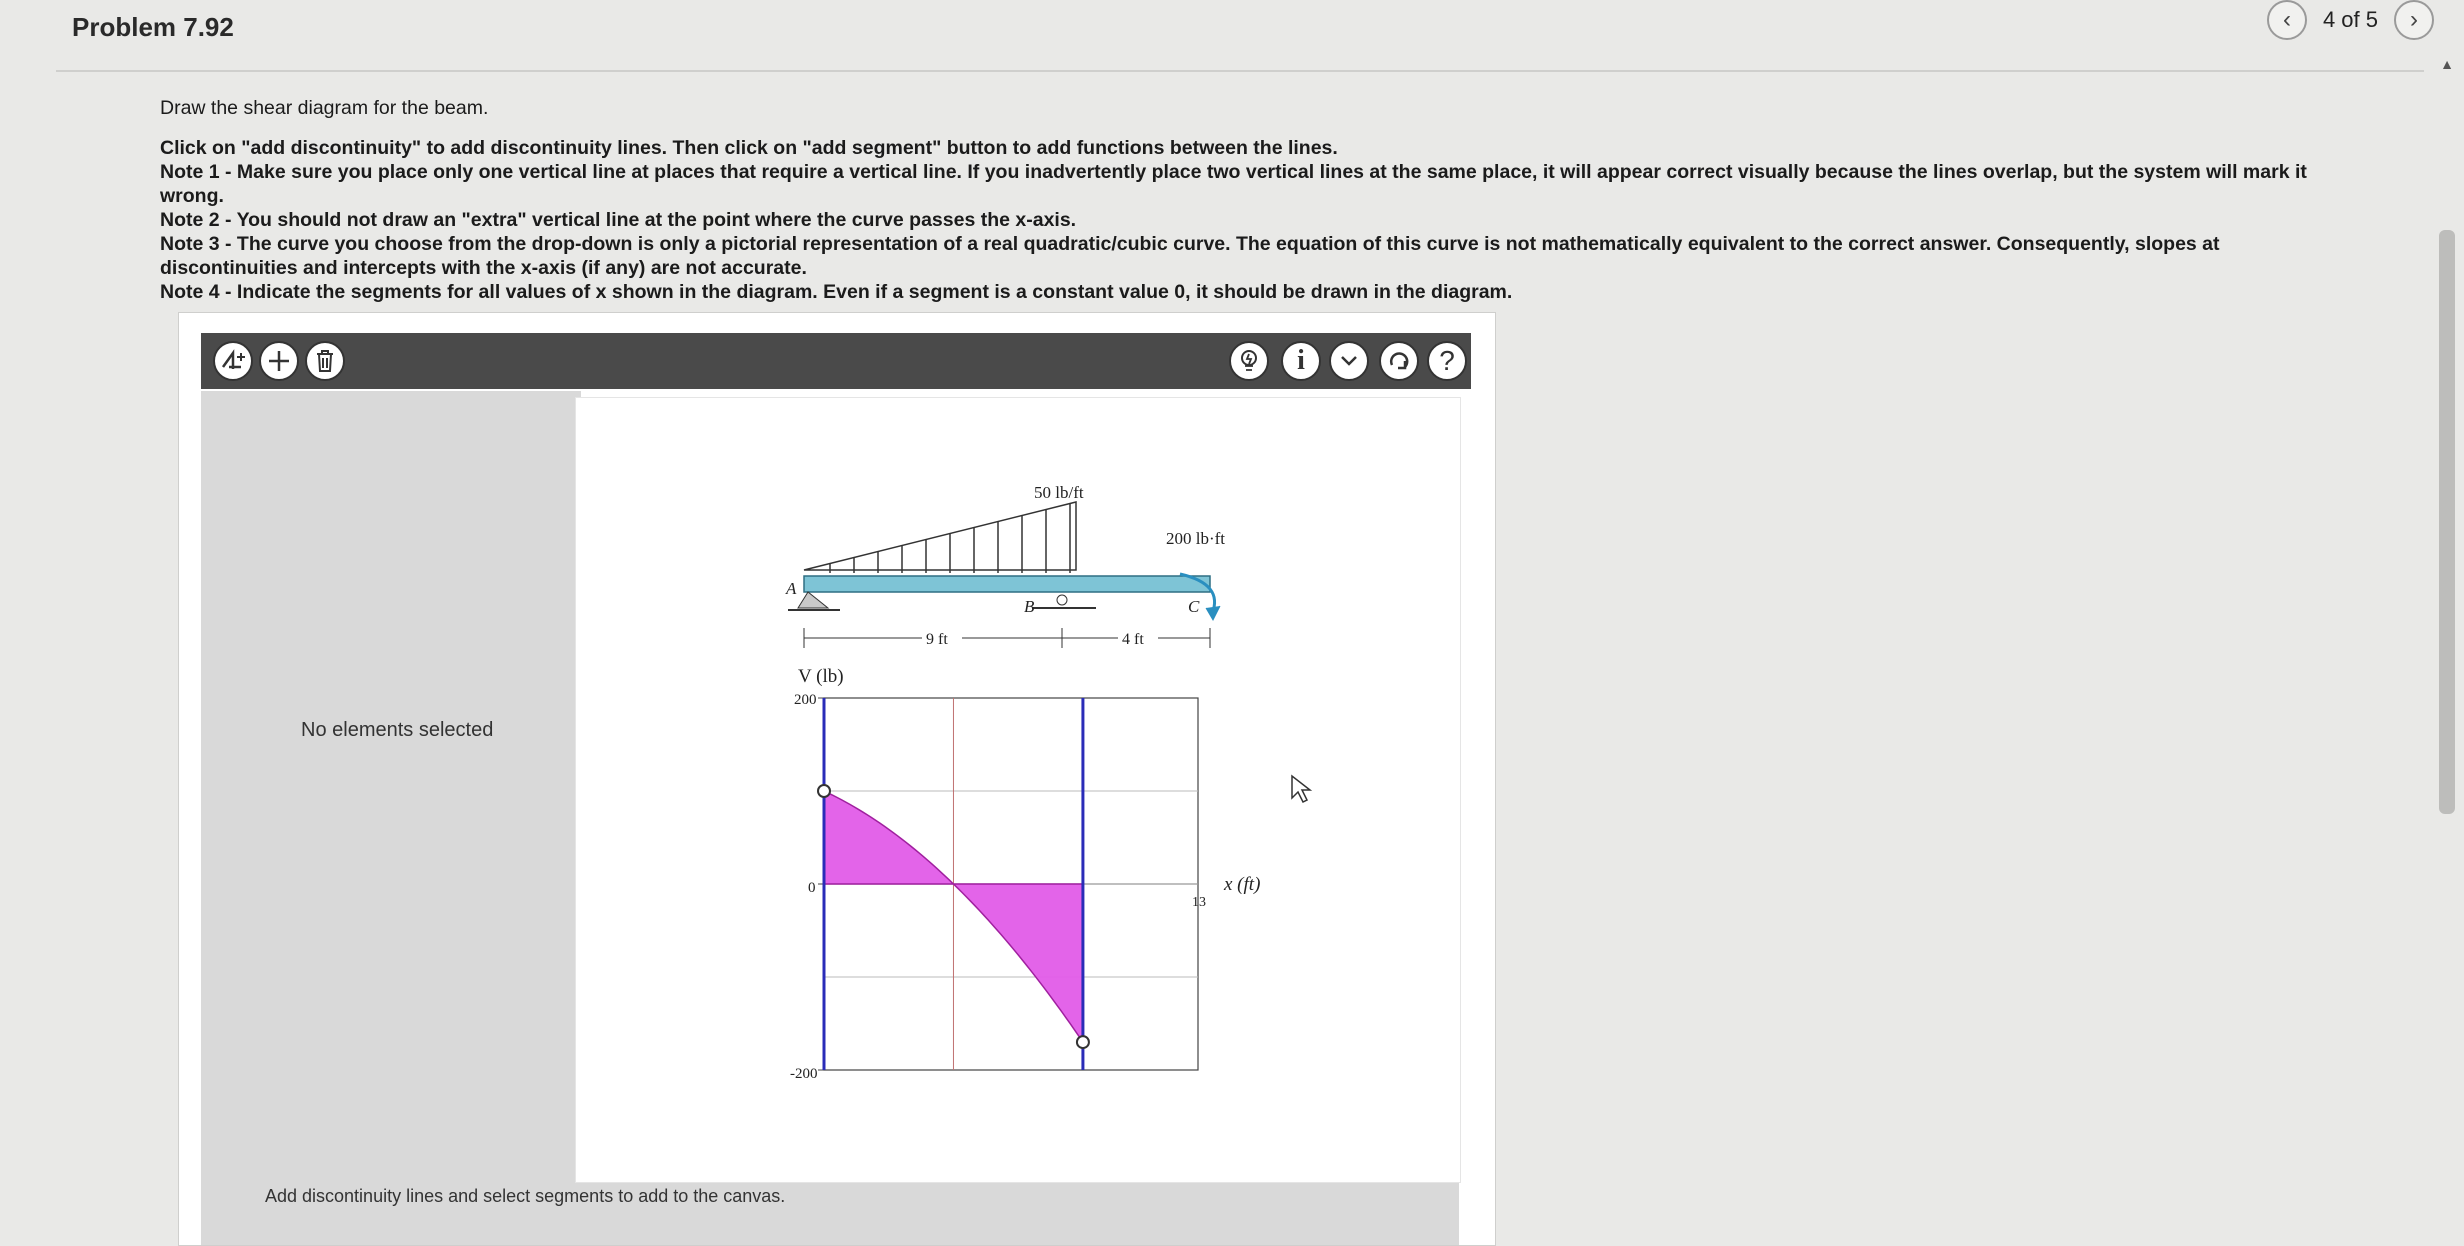  I want to click on beam-figure: 50 lb/ft 200 lb·ft A B C 9 ft 4 ft, so click(1005, 565).